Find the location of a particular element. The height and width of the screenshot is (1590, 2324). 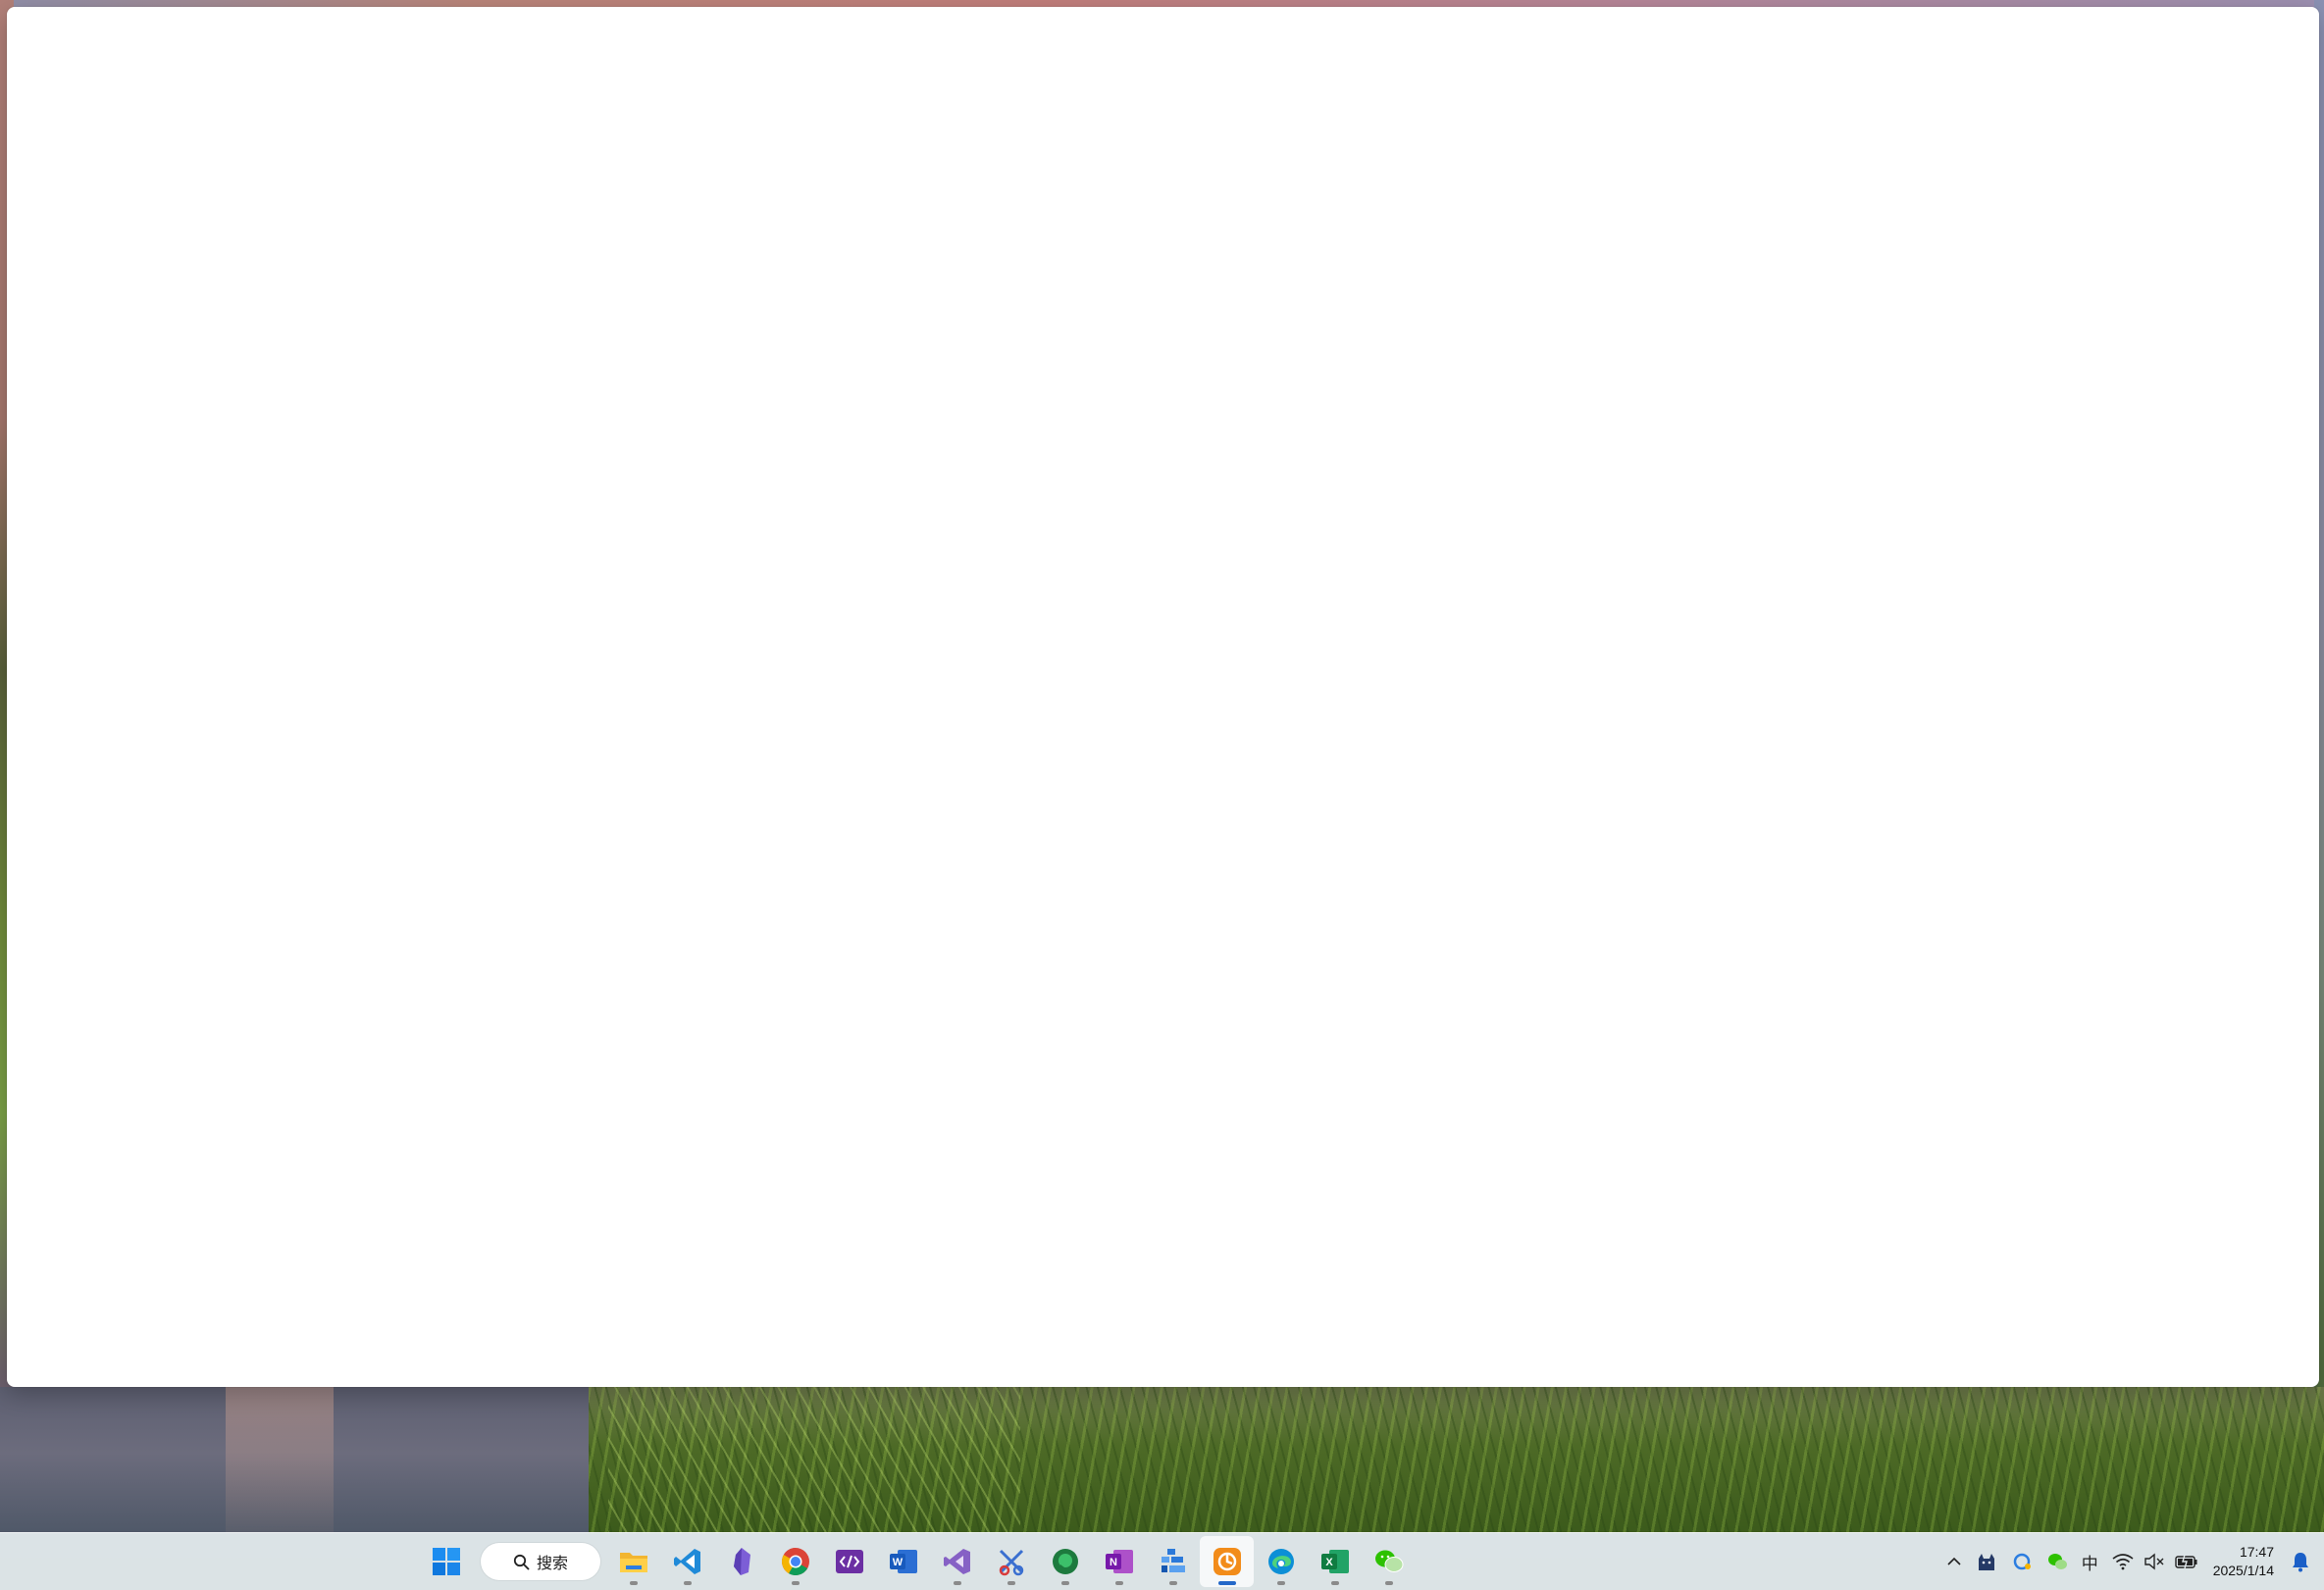

cat-icon is located at coordinates (1986, 1562).